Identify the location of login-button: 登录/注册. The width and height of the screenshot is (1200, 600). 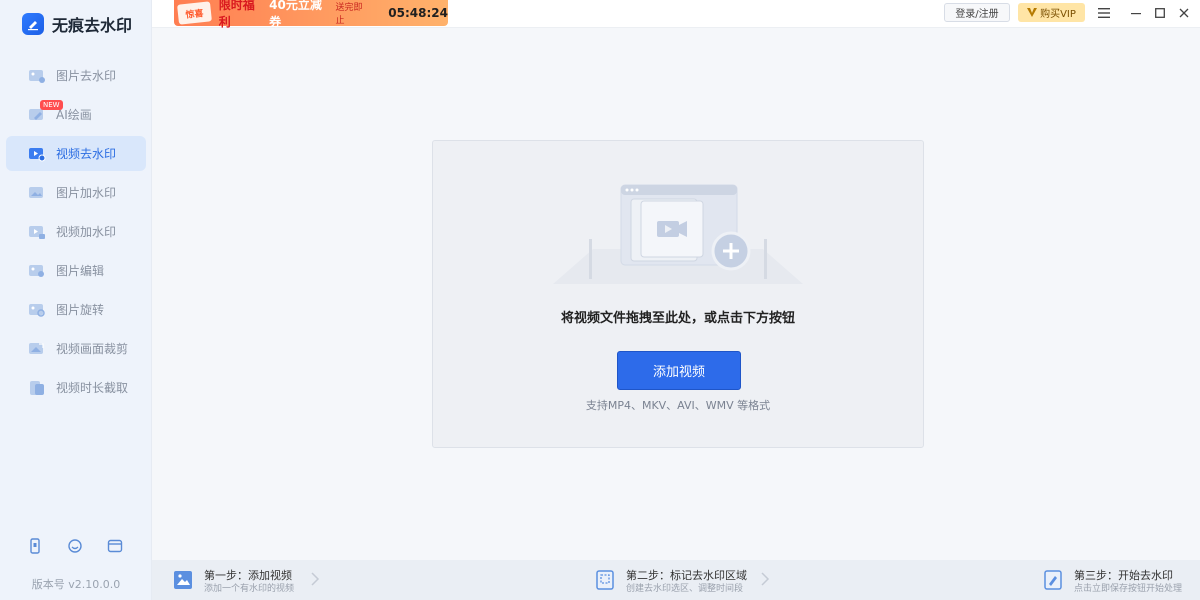
(977, 12).